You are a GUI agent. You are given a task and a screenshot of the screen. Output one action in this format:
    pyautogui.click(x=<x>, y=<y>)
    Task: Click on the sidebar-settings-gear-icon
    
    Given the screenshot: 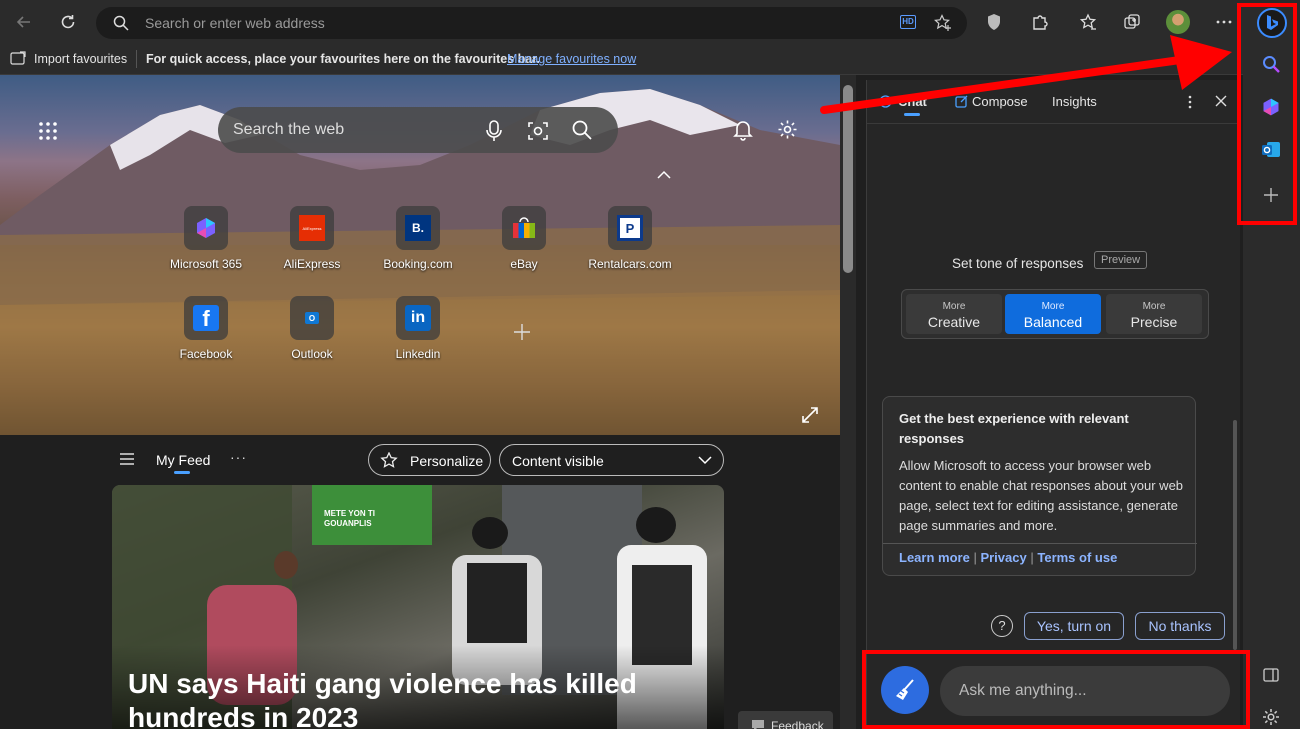 What is the action you would take?
    pyautogui.click(x=1271, y=717)
    